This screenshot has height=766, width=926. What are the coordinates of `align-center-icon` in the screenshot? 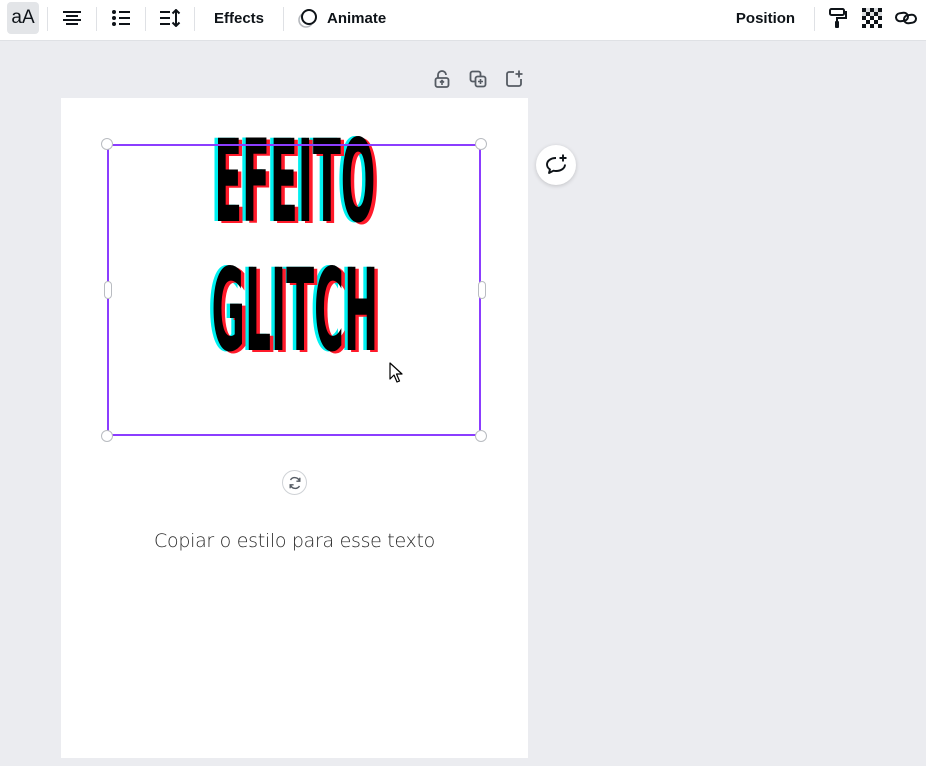 It's located at (72, 18).